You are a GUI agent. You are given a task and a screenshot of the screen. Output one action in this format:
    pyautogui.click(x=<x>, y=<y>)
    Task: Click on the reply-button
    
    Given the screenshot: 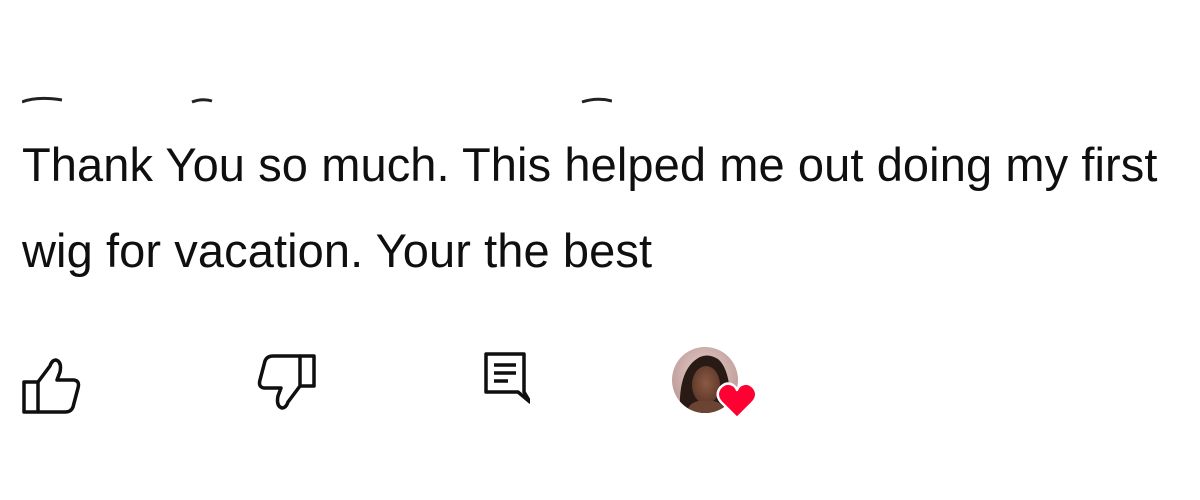 What is the action you would take?
    pyautogui.click(x=504, y=378)
    